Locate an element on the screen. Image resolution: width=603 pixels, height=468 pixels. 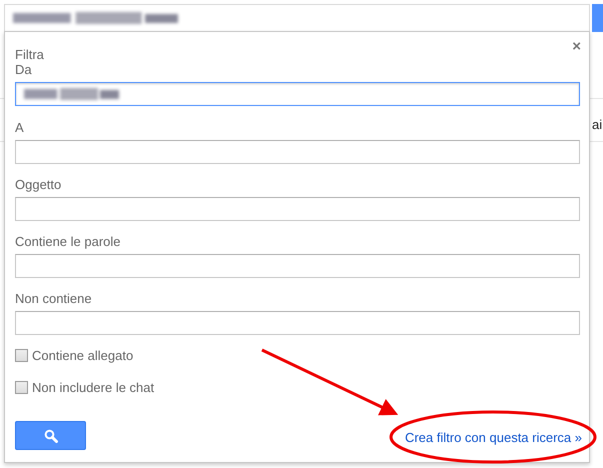
checkbox-label: Contiene allegato is located at coordinates (83, 355).